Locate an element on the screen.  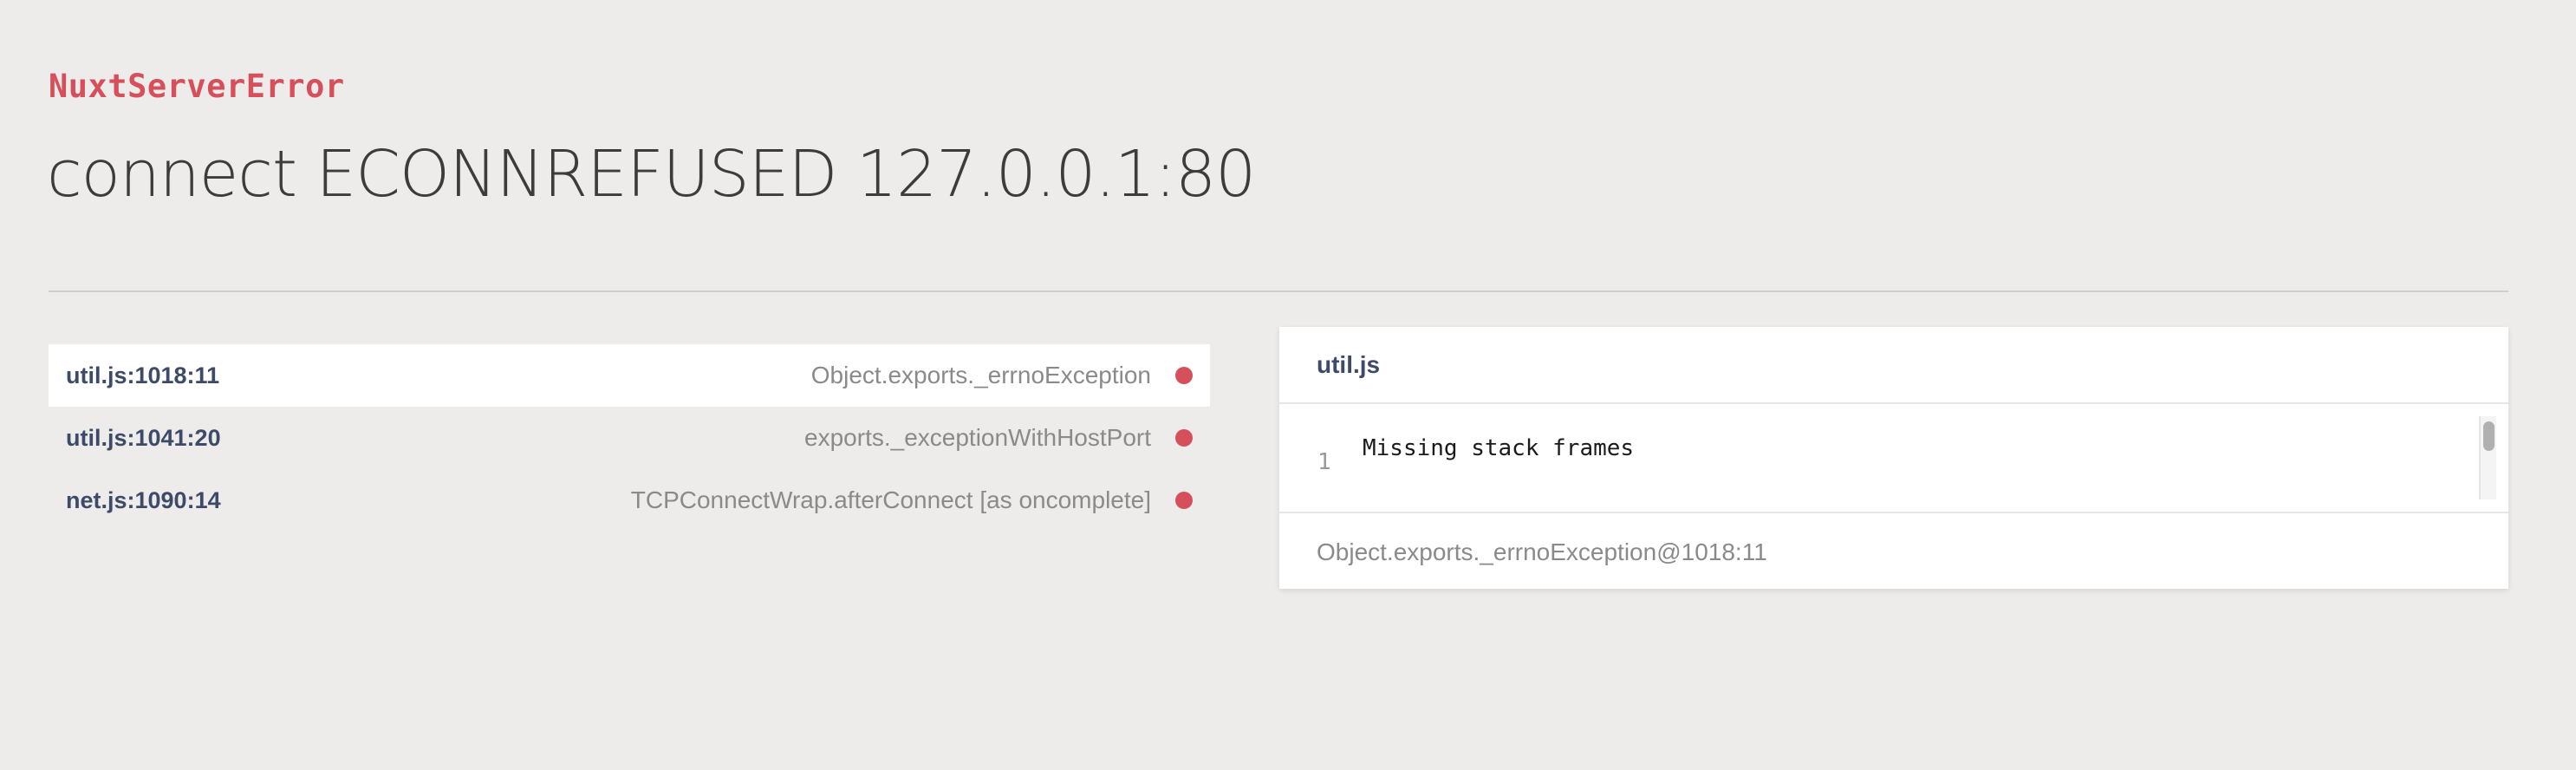
frame-location: util.js:1041:20 is located at coordinates (143, 437).